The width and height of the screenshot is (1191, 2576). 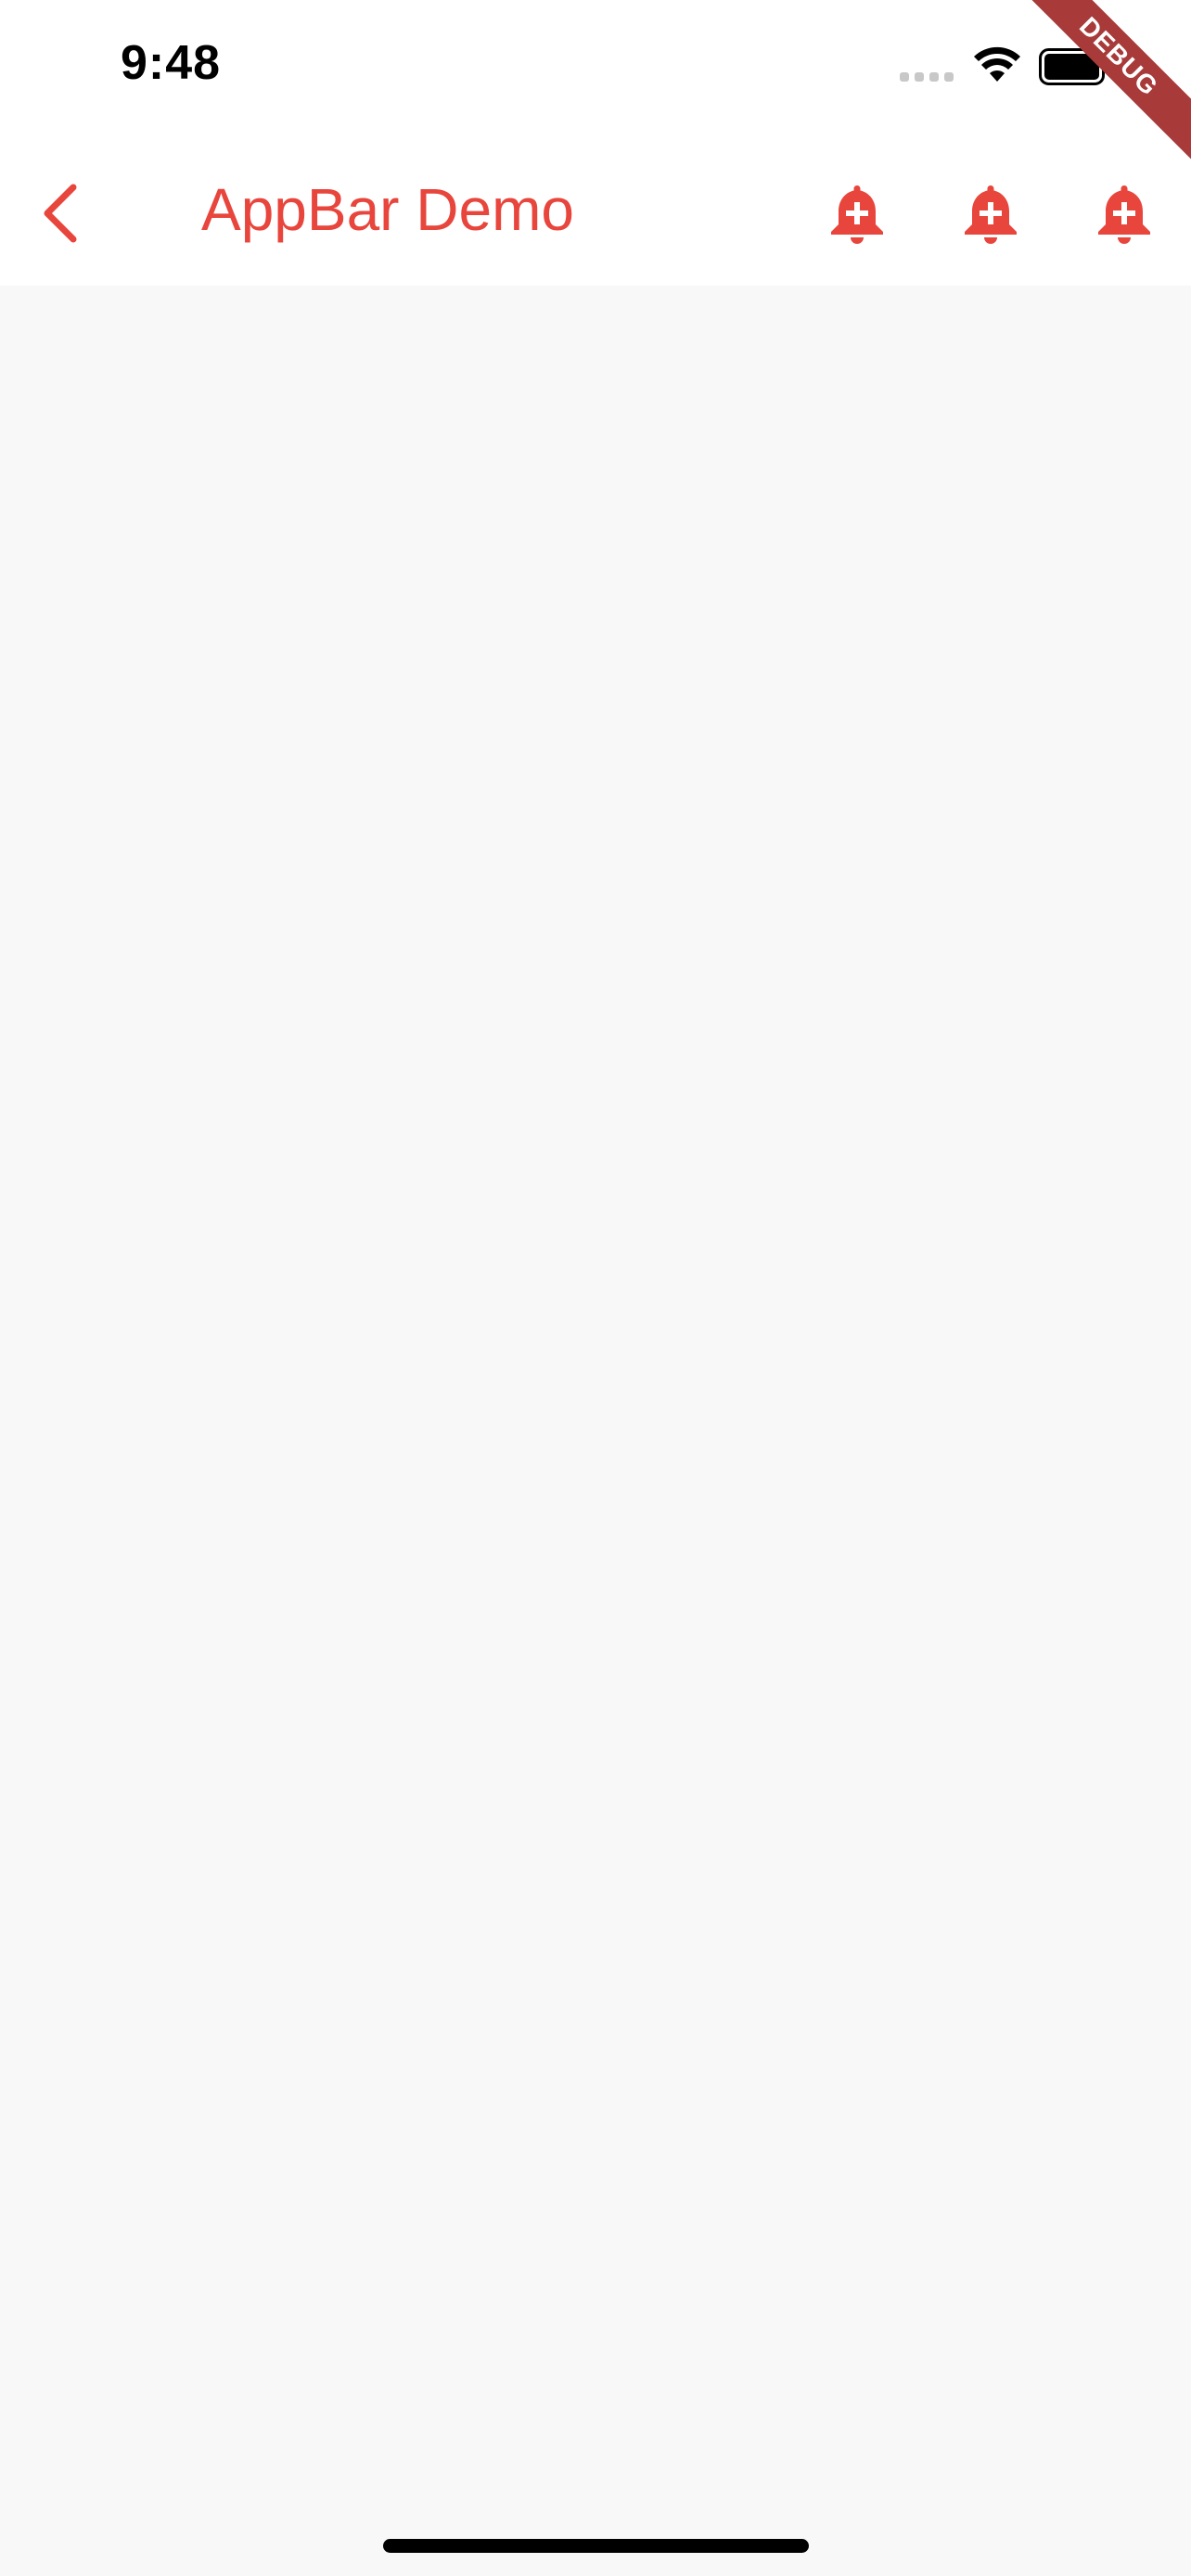 I want to click on page-title: AppBar Demo, so click(x=387, y=209).